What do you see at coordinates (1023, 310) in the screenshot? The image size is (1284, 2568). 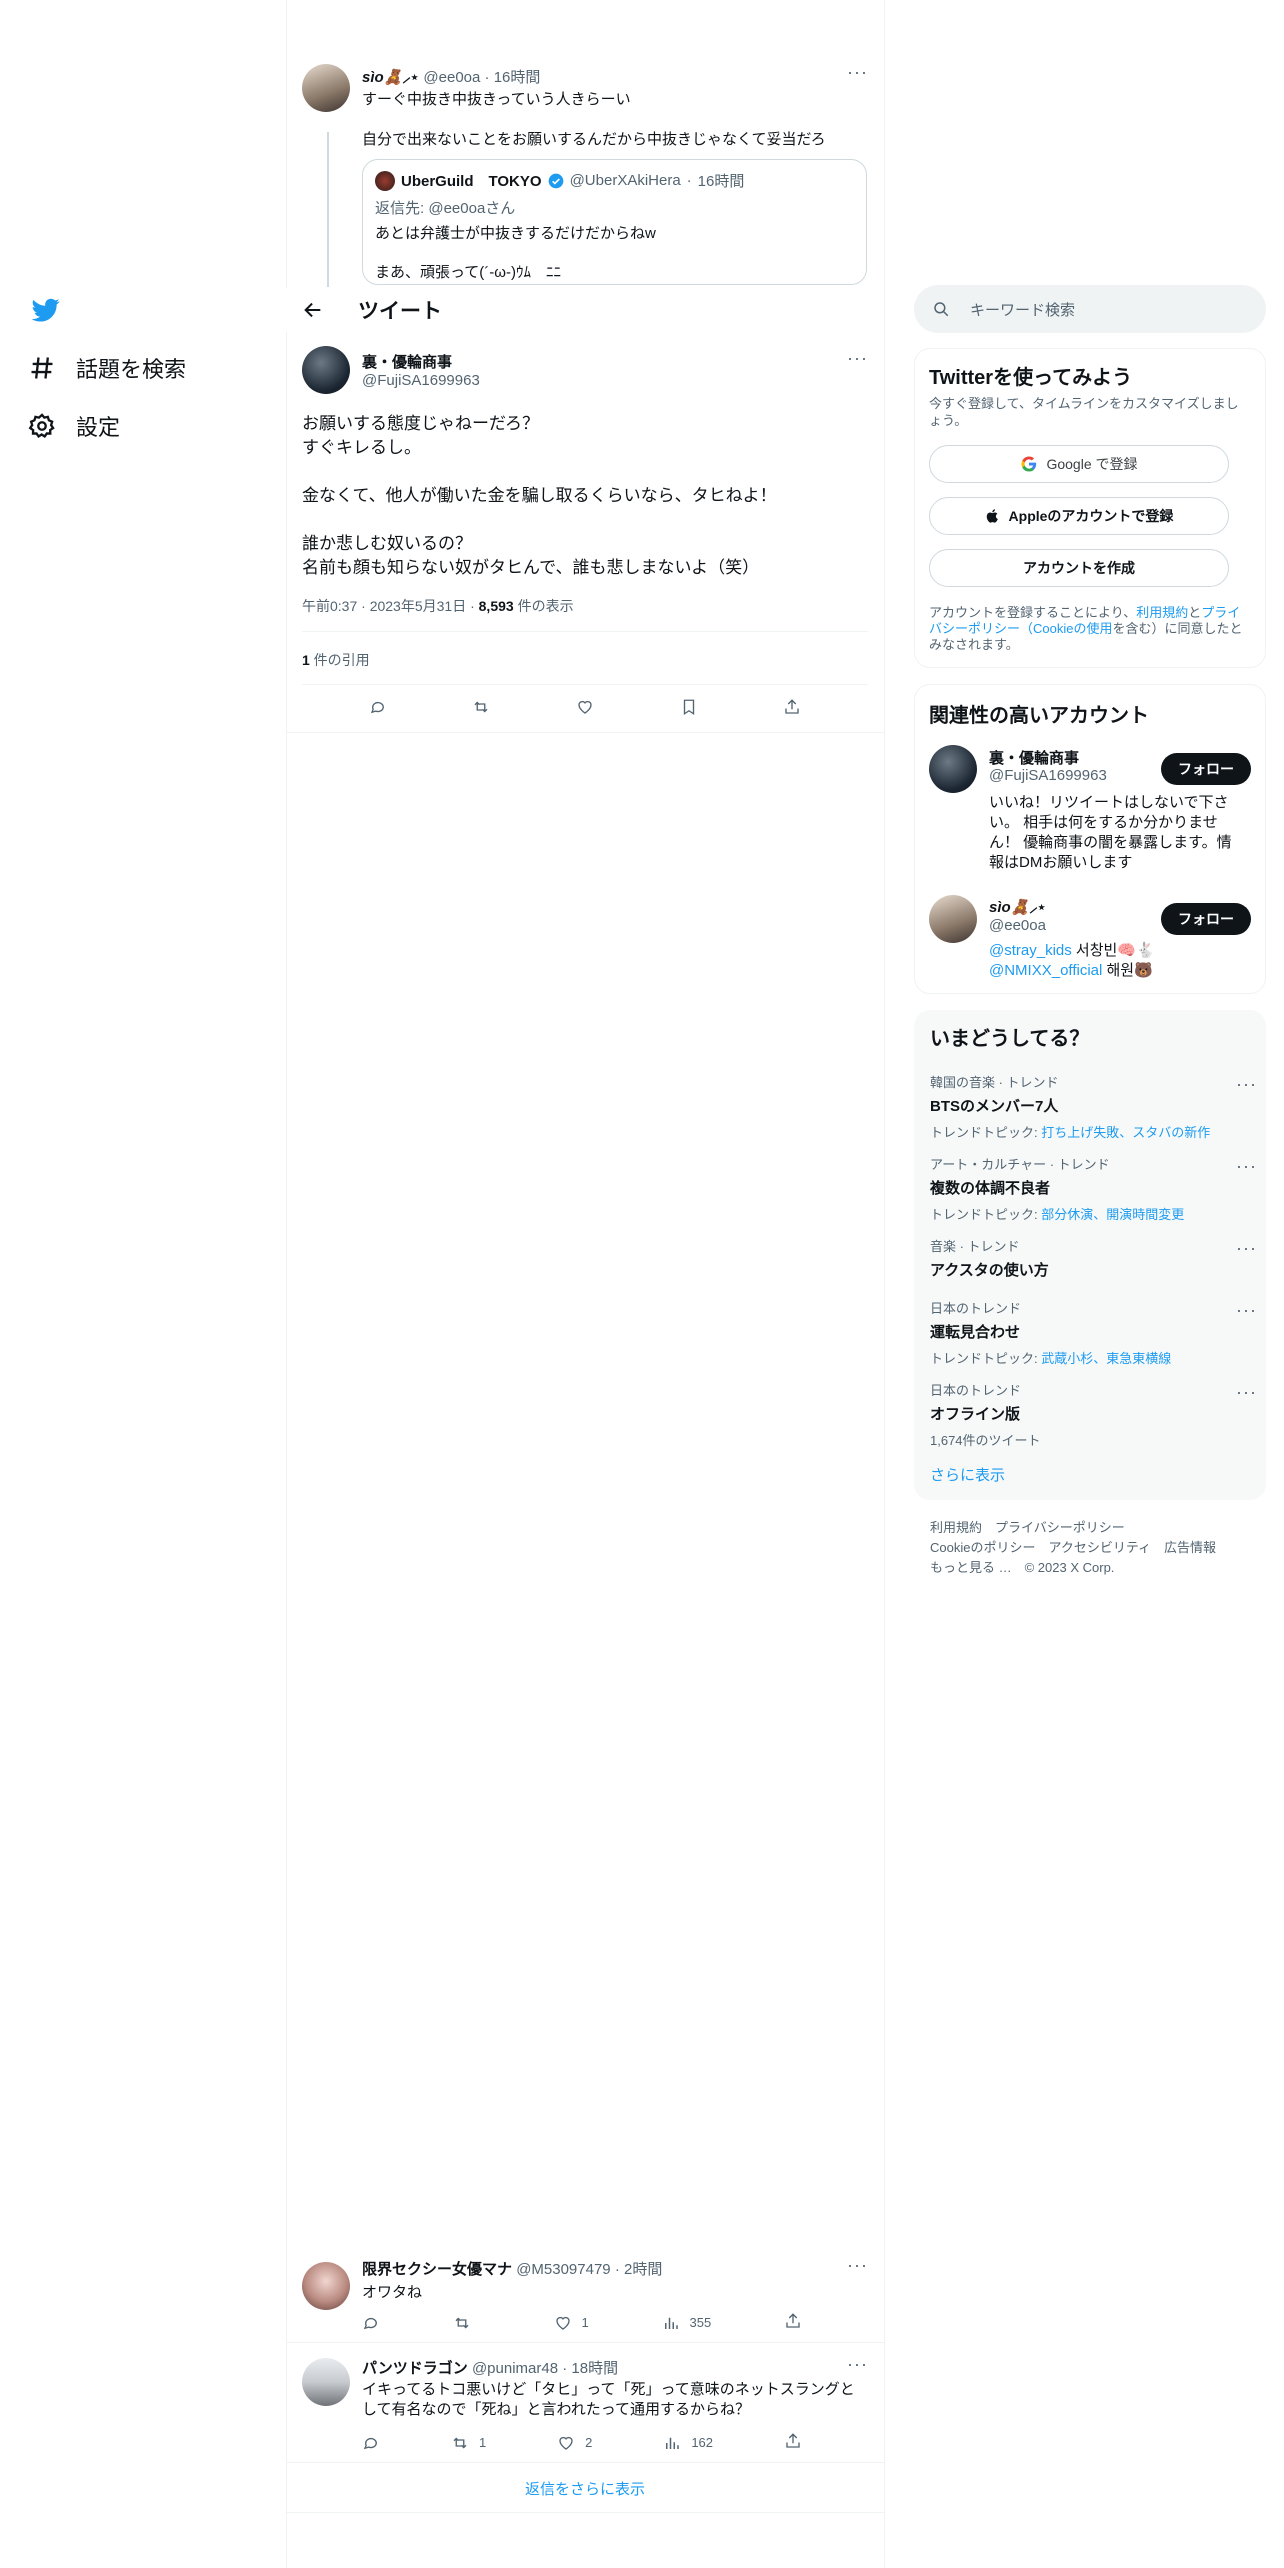 I see `search-placeholder: キーワード検索` at bounding box center [1023, 310].